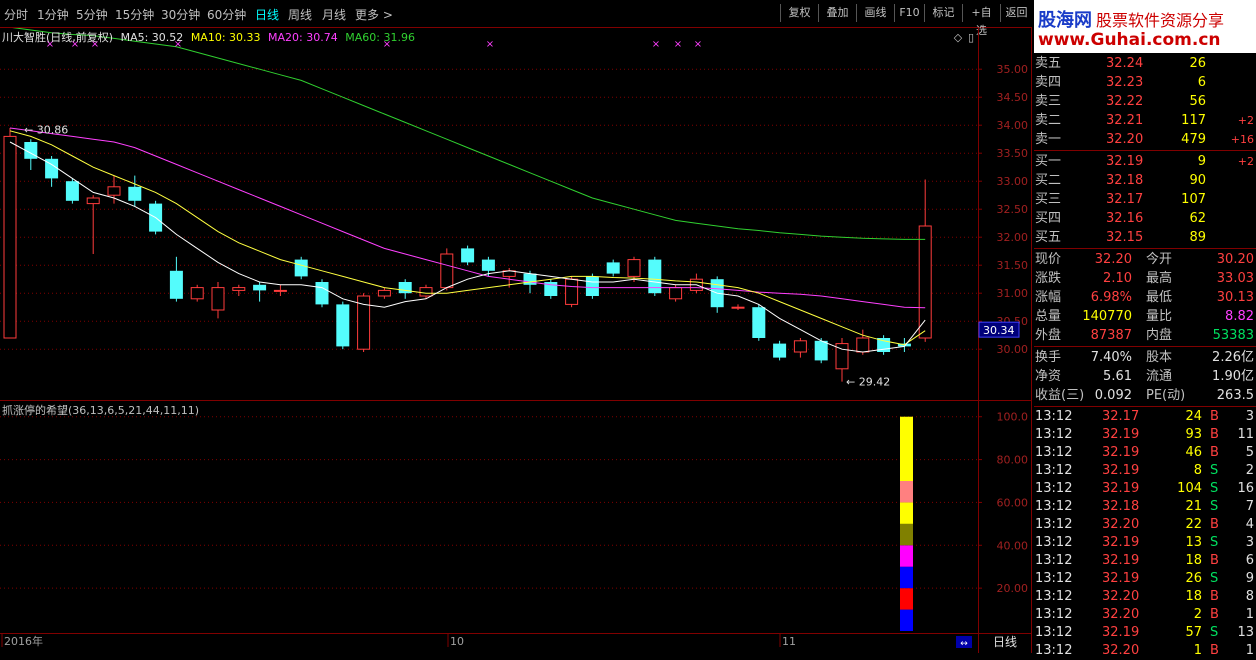  What do you see at coordinates (799, 13) in the screenshot?
I see `adjust-button: 复权` at bounding box center [799, 13].